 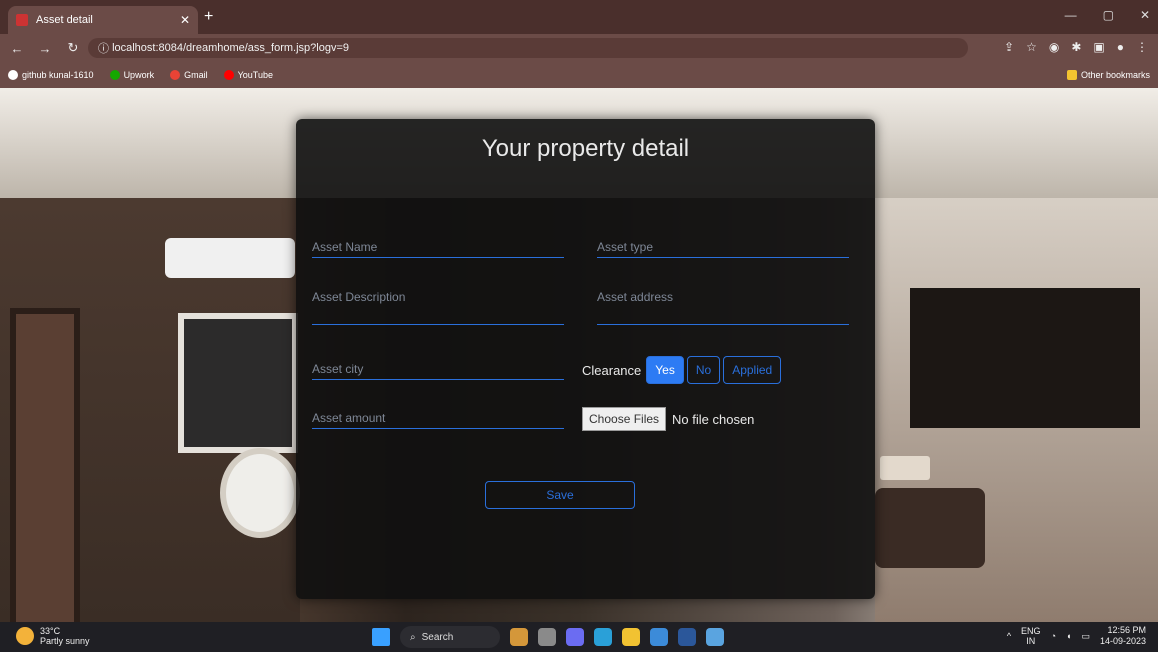 What do you see at coordinates (437, 637) in the screenshot?
I see `search-label: Search` at bounding box center [437, 637].